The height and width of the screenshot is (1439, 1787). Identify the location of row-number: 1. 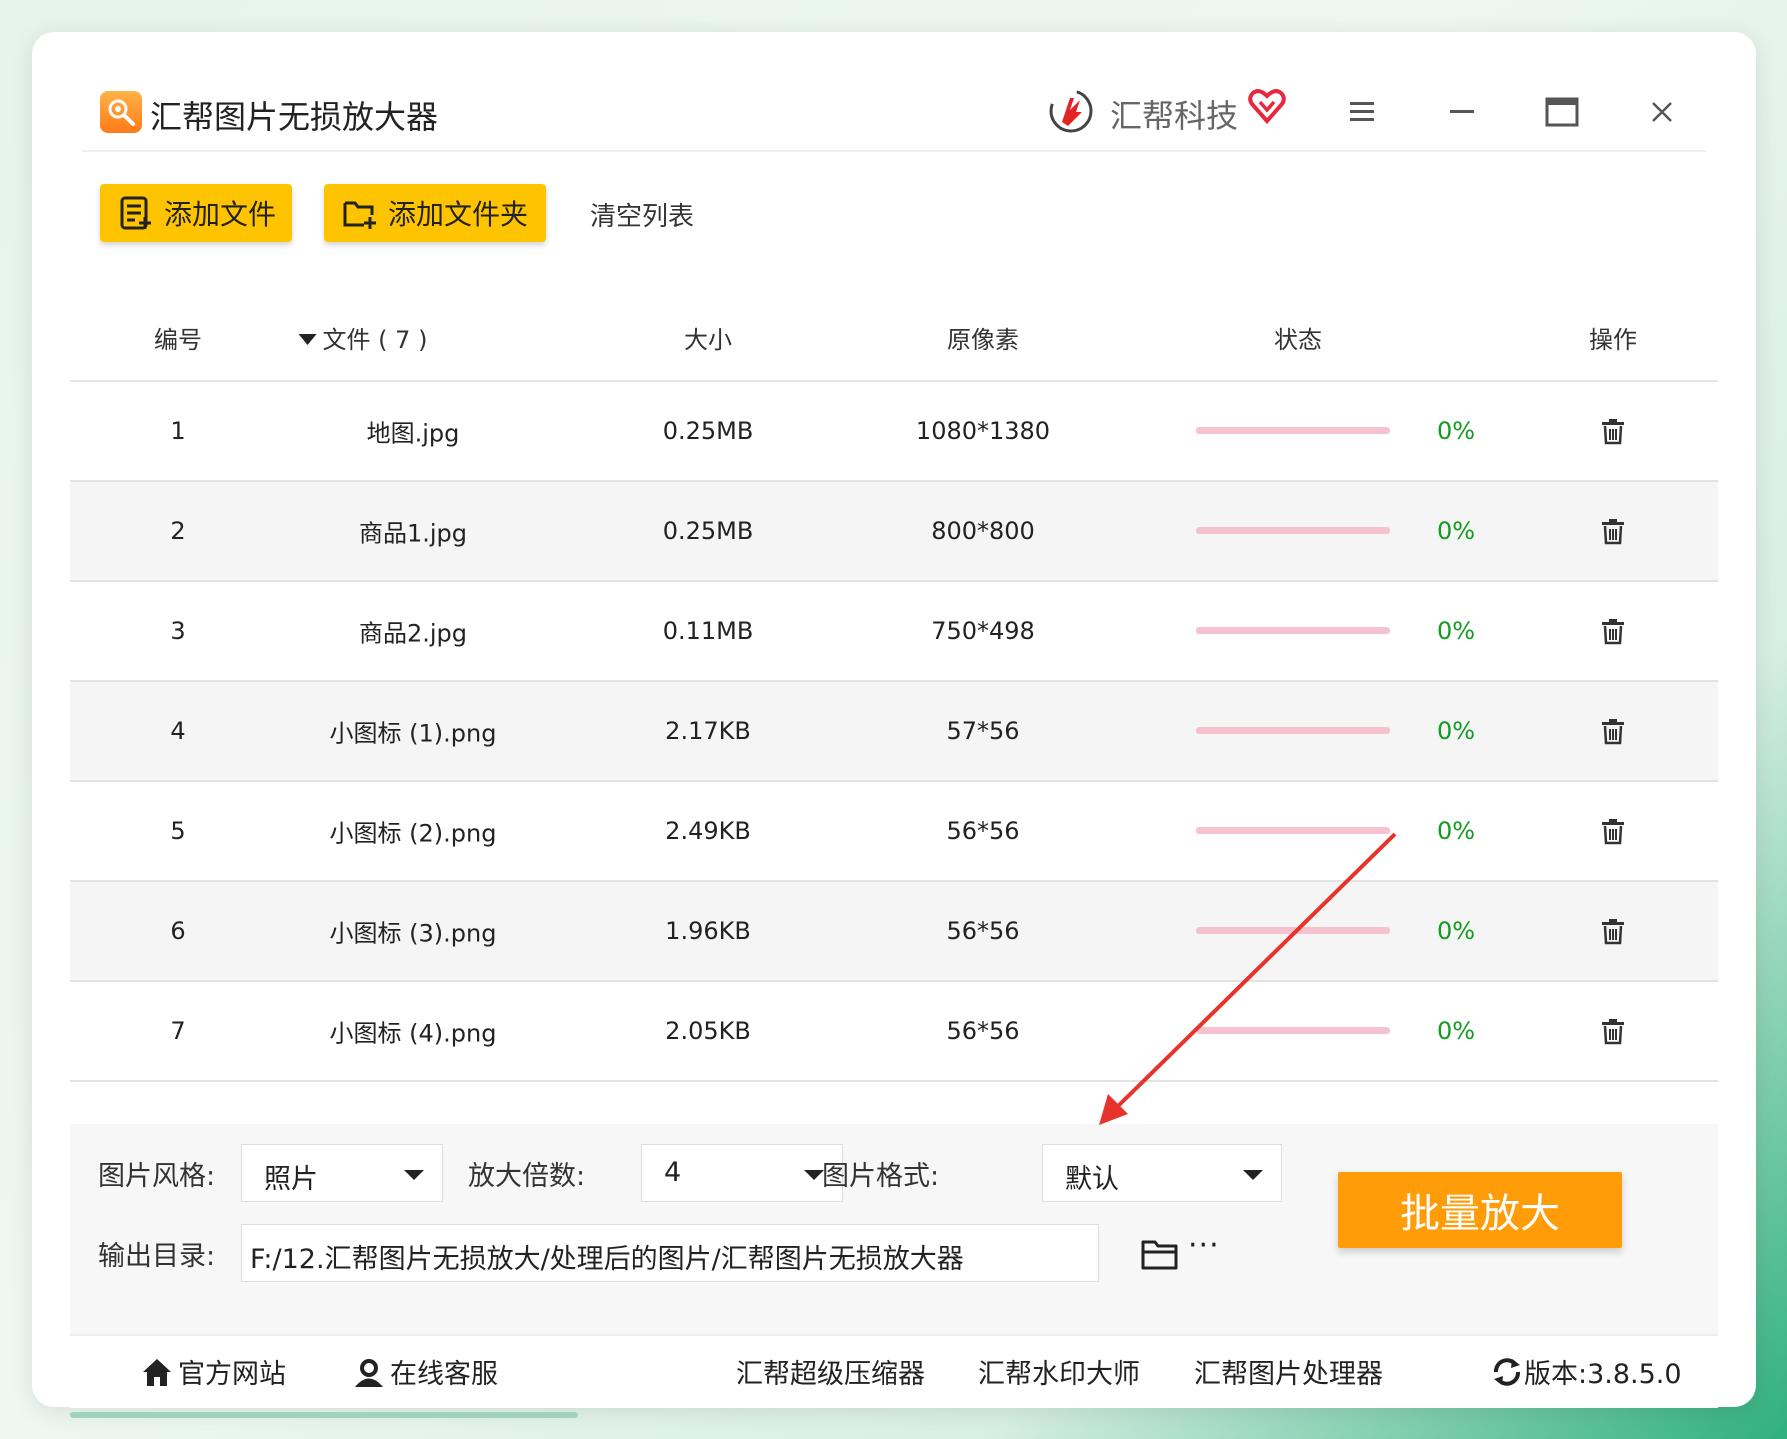
(178, 431).